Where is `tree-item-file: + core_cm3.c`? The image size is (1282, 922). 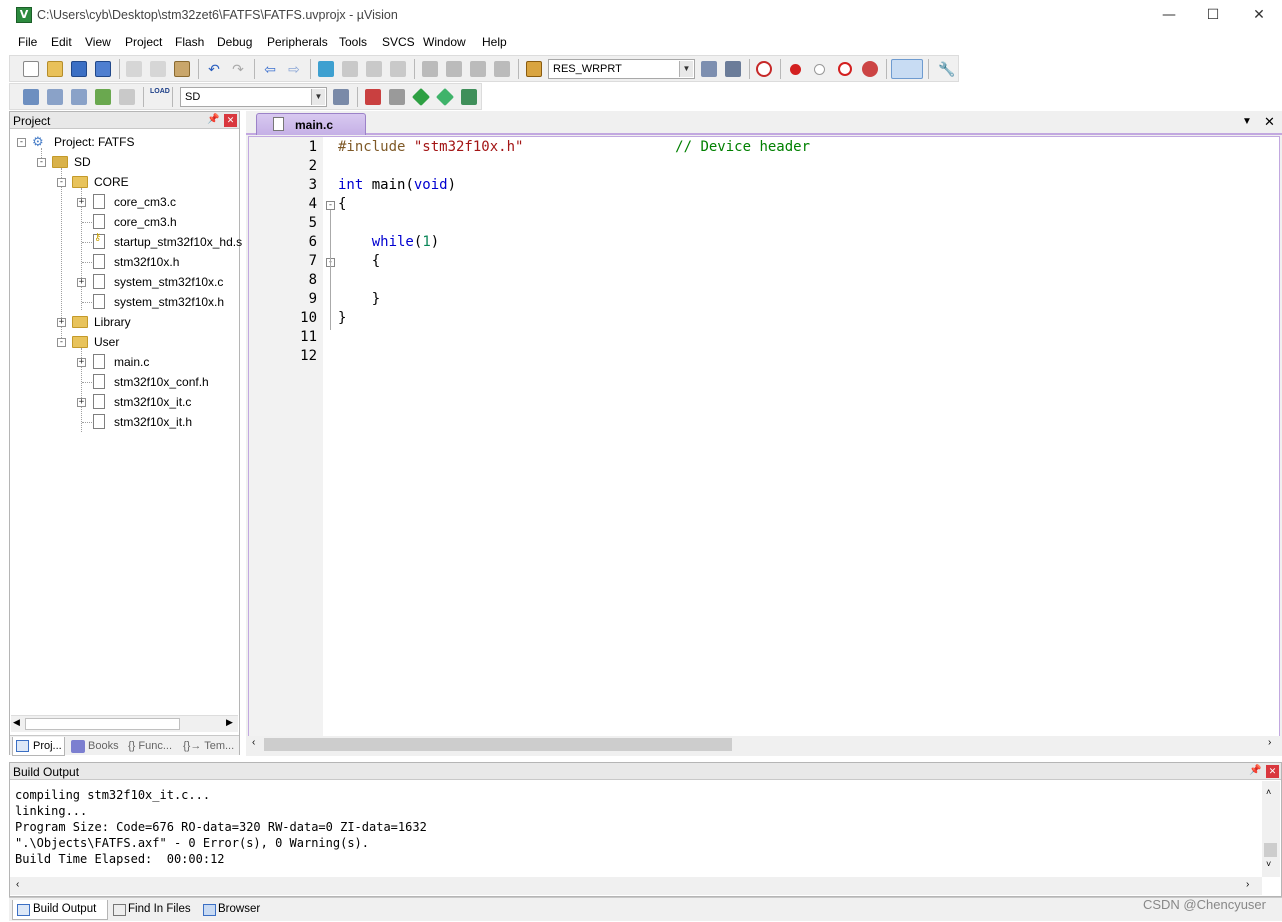
tree-item-file: + core_cm3.c is located at coordinates (124, 202).